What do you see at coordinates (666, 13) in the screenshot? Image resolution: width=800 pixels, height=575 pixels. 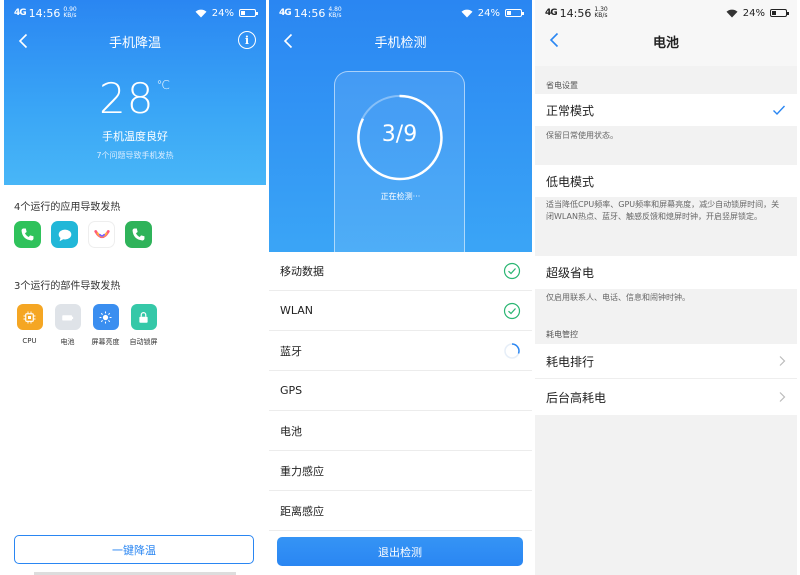 I see `status-bar: 4G 14:56 1.30 KB/s 24%` at bounding box center [666, 13].